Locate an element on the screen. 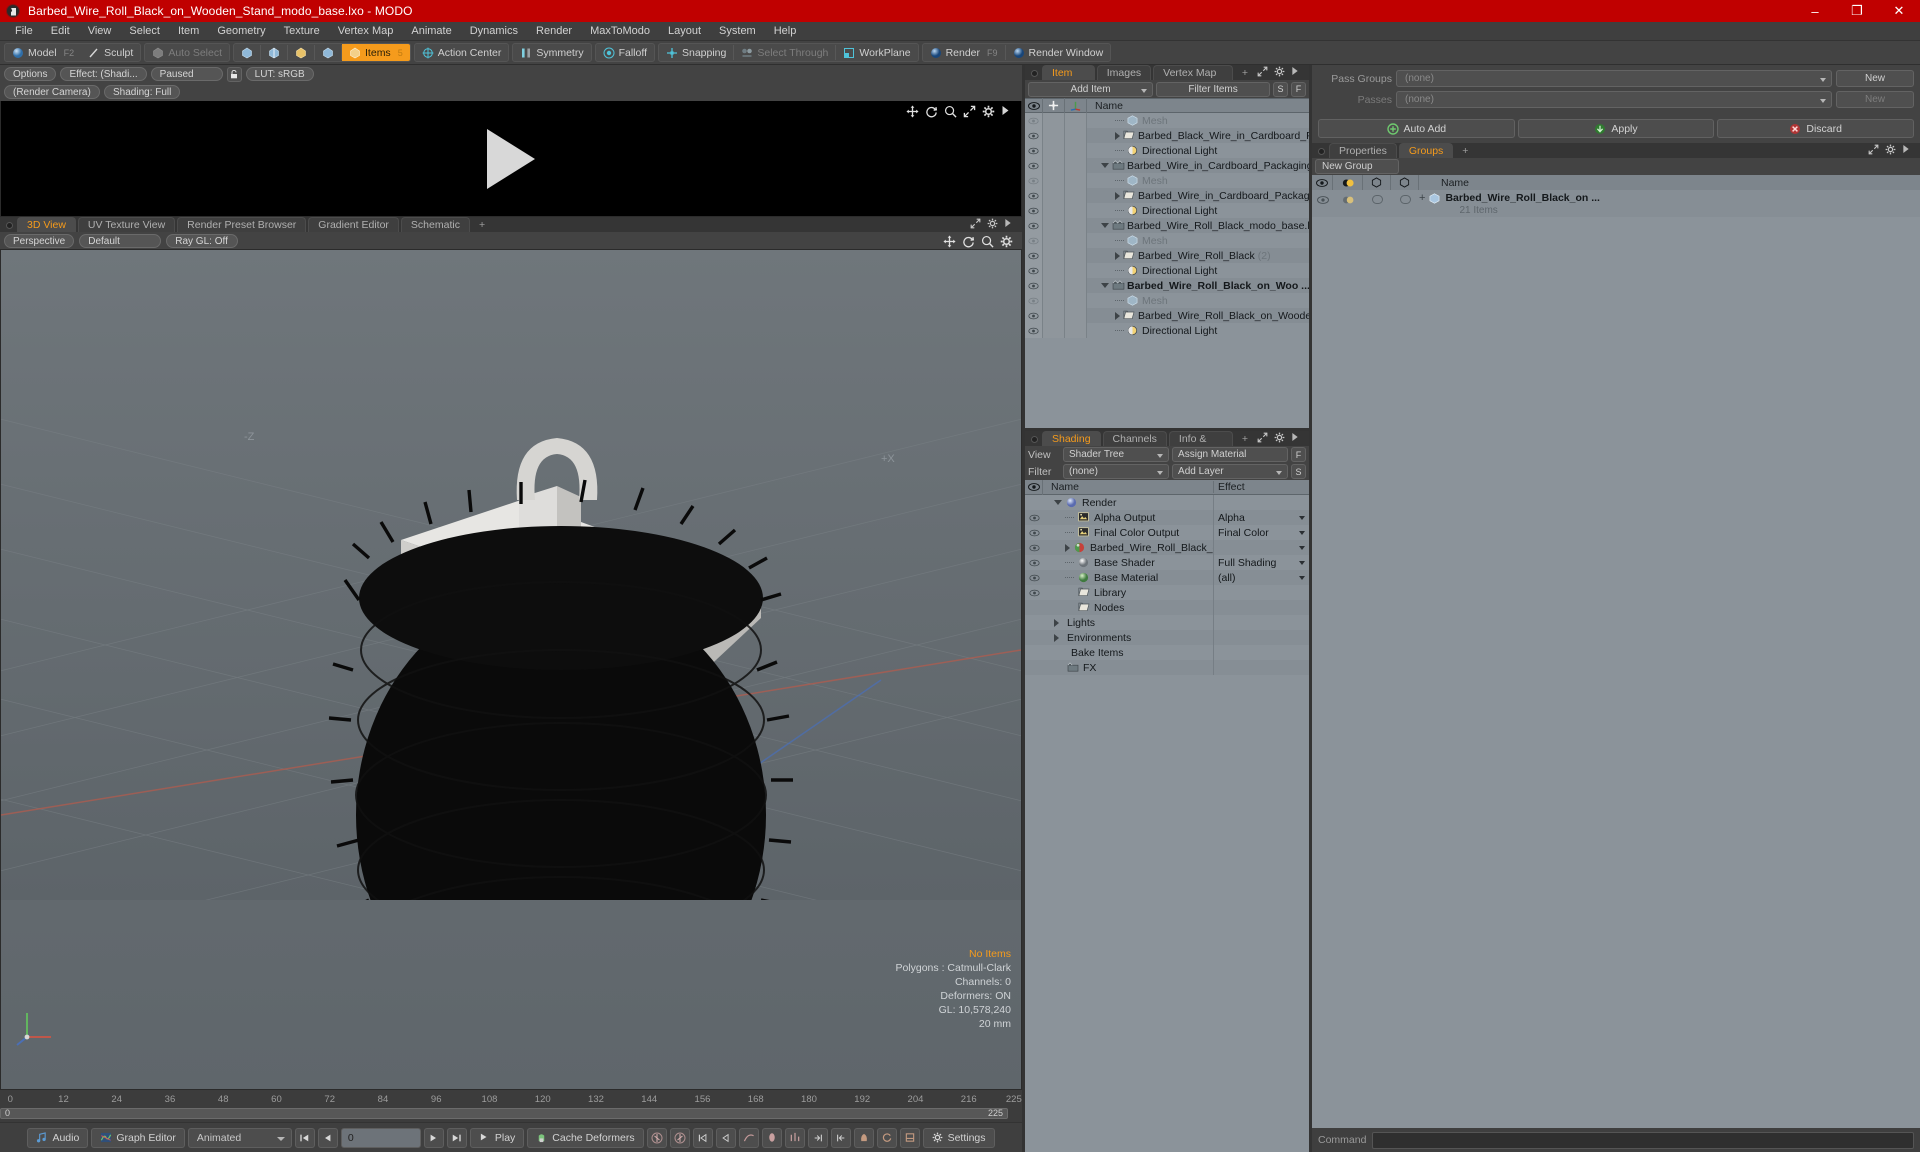 The image size is (1920, 1152). shader-tree-row: Final Color Output Final Color is located at coordinates (1167, 532).